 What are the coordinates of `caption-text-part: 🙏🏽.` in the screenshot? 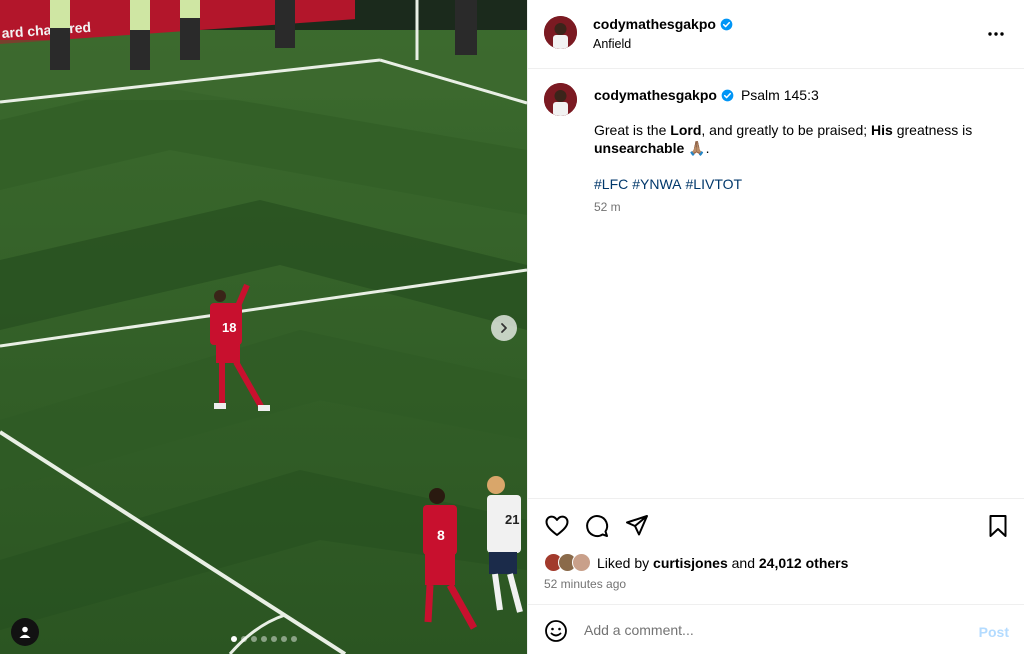 It's located at (697, 148).